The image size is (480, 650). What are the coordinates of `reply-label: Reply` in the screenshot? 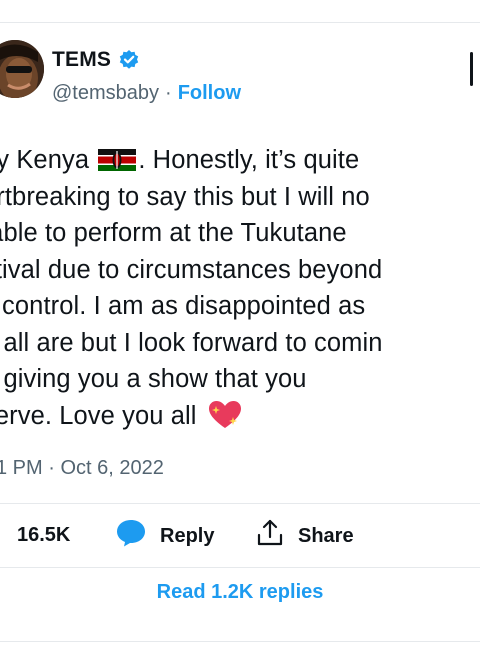 It's located at (187, 535).